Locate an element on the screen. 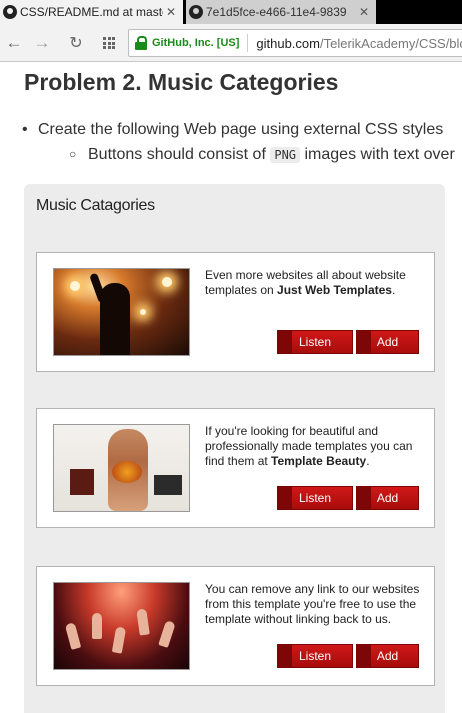 The width and height of the screenshot is (462, 713). tab-demo: 7e1d5fce-e466-11e4-9839 ✕ is located at coordinates (281, 12).